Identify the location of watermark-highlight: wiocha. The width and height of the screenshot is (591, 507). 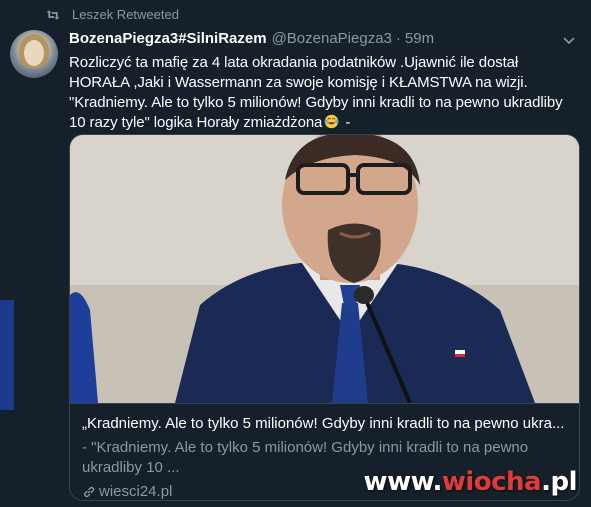
(491, 482).